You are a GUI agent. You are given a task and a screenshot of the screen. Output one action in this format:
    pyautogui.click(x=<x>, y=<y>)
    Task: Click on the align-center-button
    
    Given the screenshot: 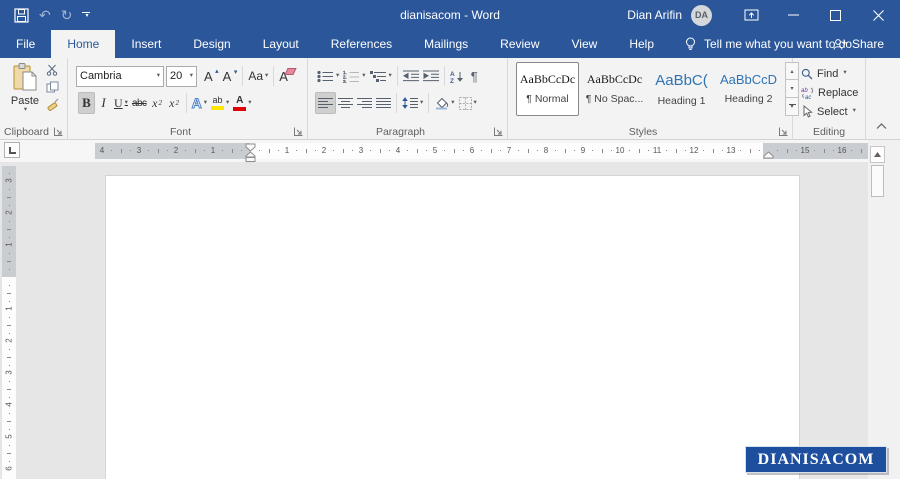 What is the action you would take?
    pyautogui.click(x=345, y=103)
    